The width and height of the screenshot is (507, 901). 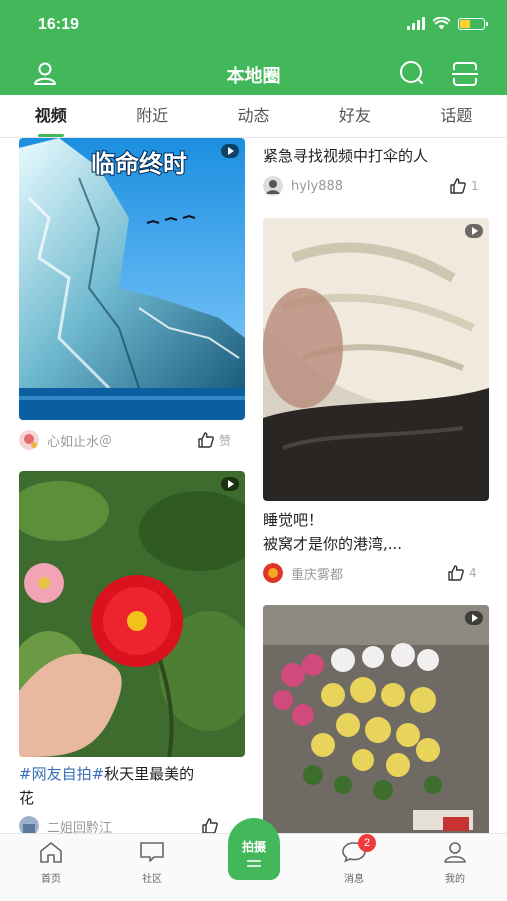 I want to click on top-bar: 16:19 本地圈, so click(x=253, y=47).